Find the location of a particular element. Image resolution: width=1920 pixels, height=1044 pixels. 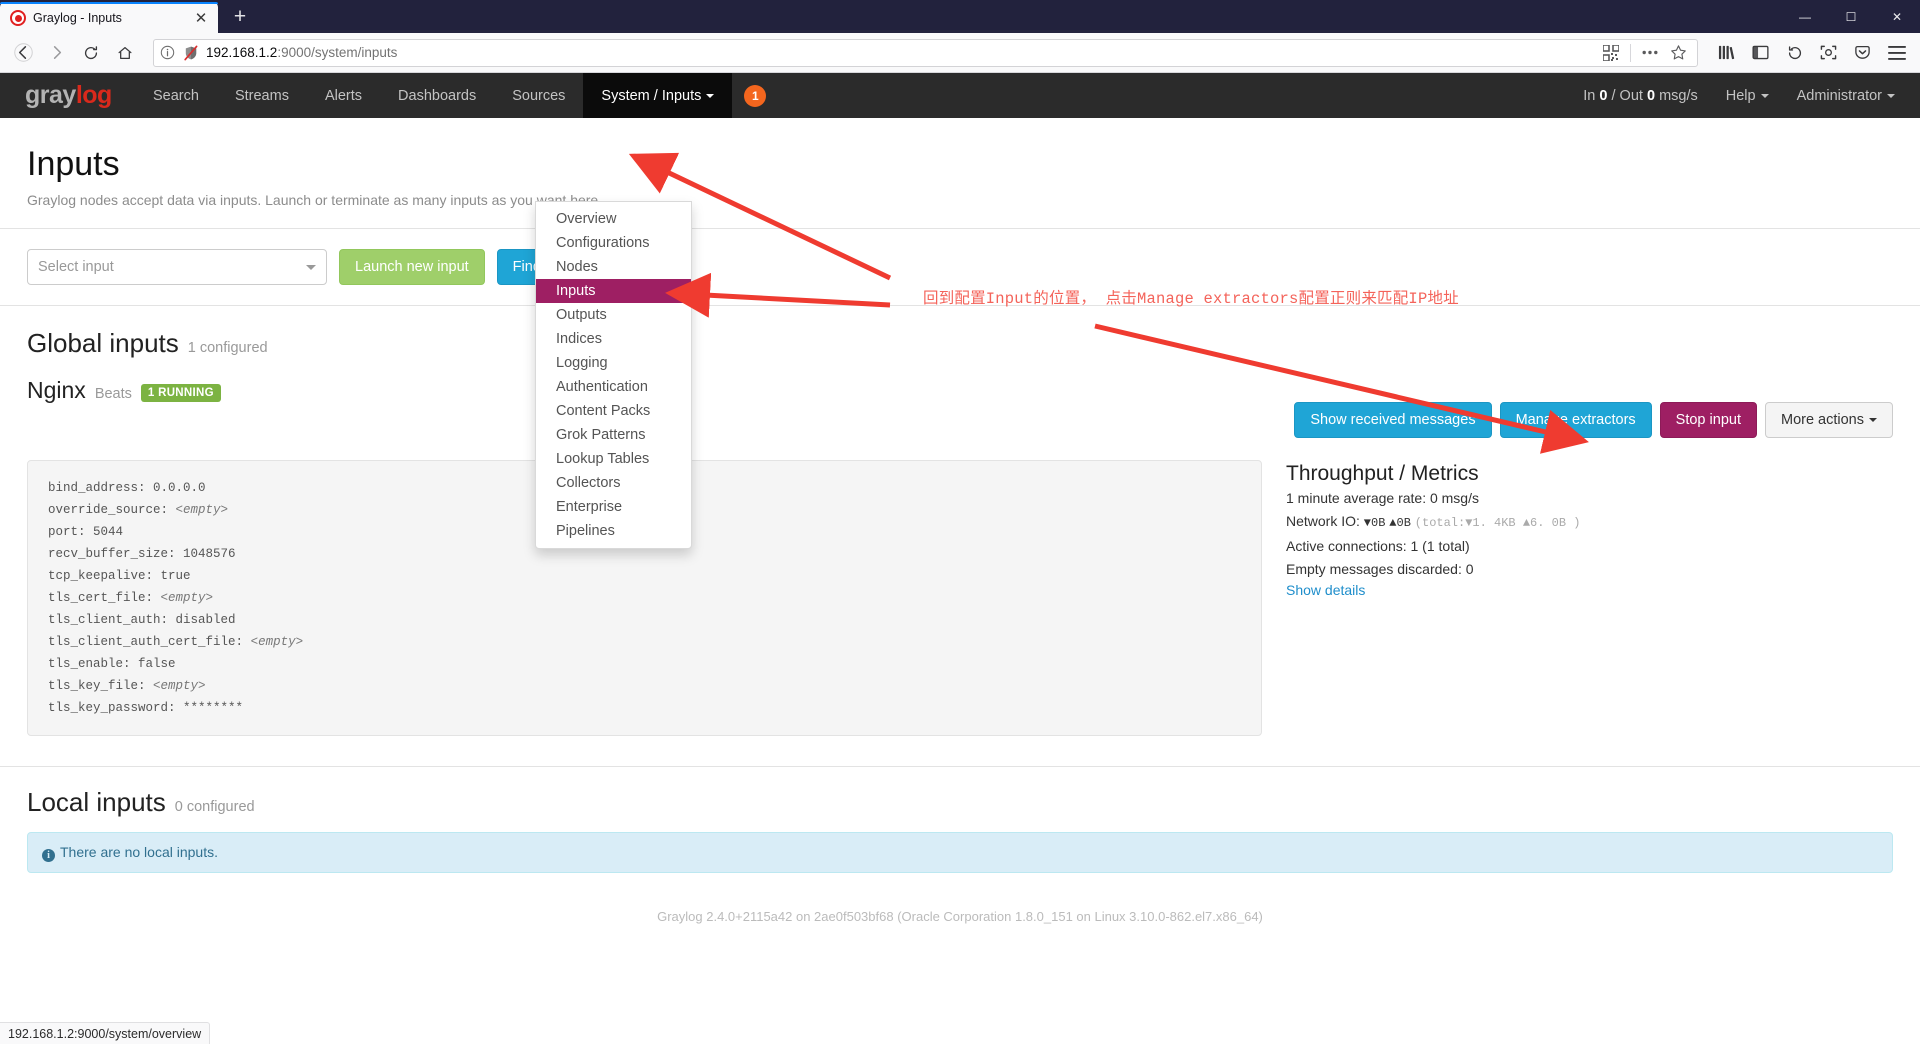

input-title-row: Nginx Beats 1 RUNNING is located at coordinates (960, 390).